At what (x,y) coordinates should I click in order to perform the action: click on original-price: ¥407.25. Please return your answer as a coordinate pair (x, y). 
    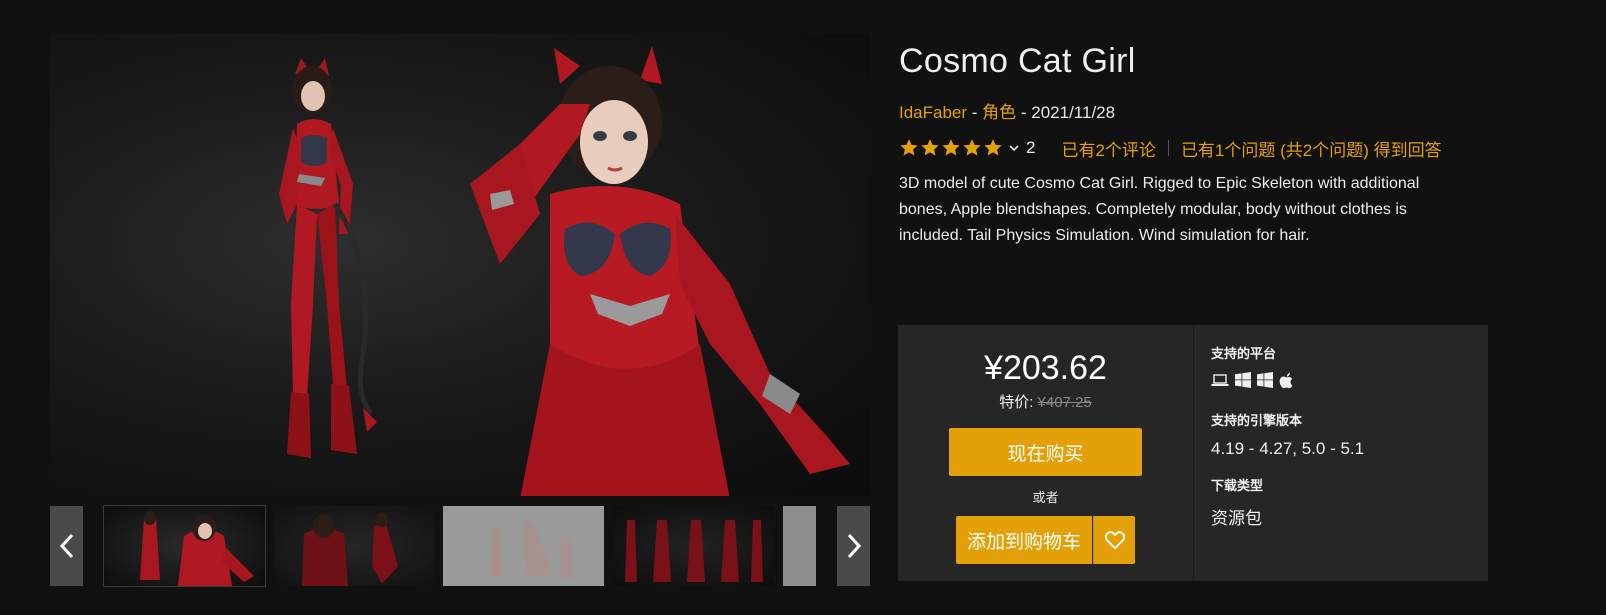
    Looking at the image, I should click on (1064, 402).